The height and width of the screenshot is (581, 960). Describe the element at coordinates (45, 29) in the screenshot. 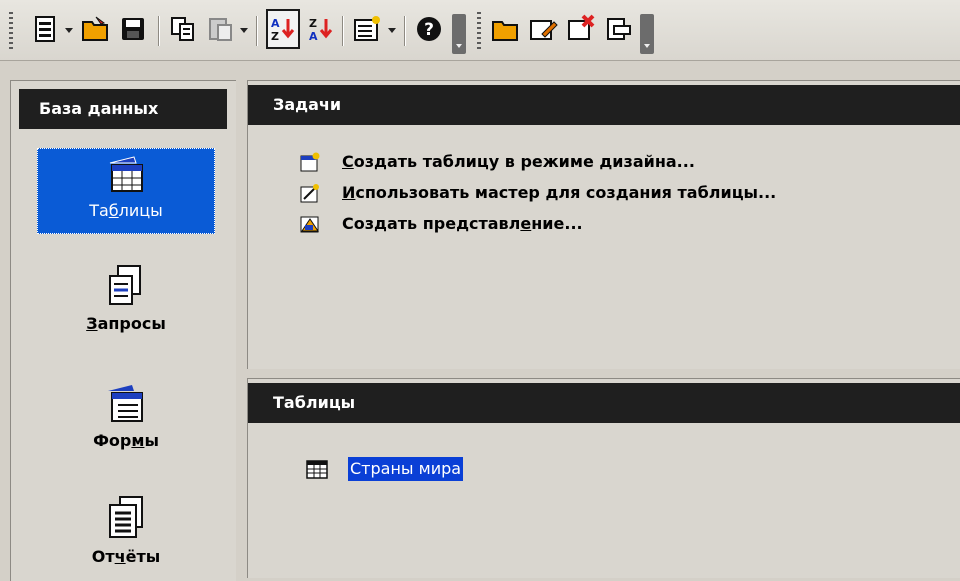

I see `new-document-icon` at that location.